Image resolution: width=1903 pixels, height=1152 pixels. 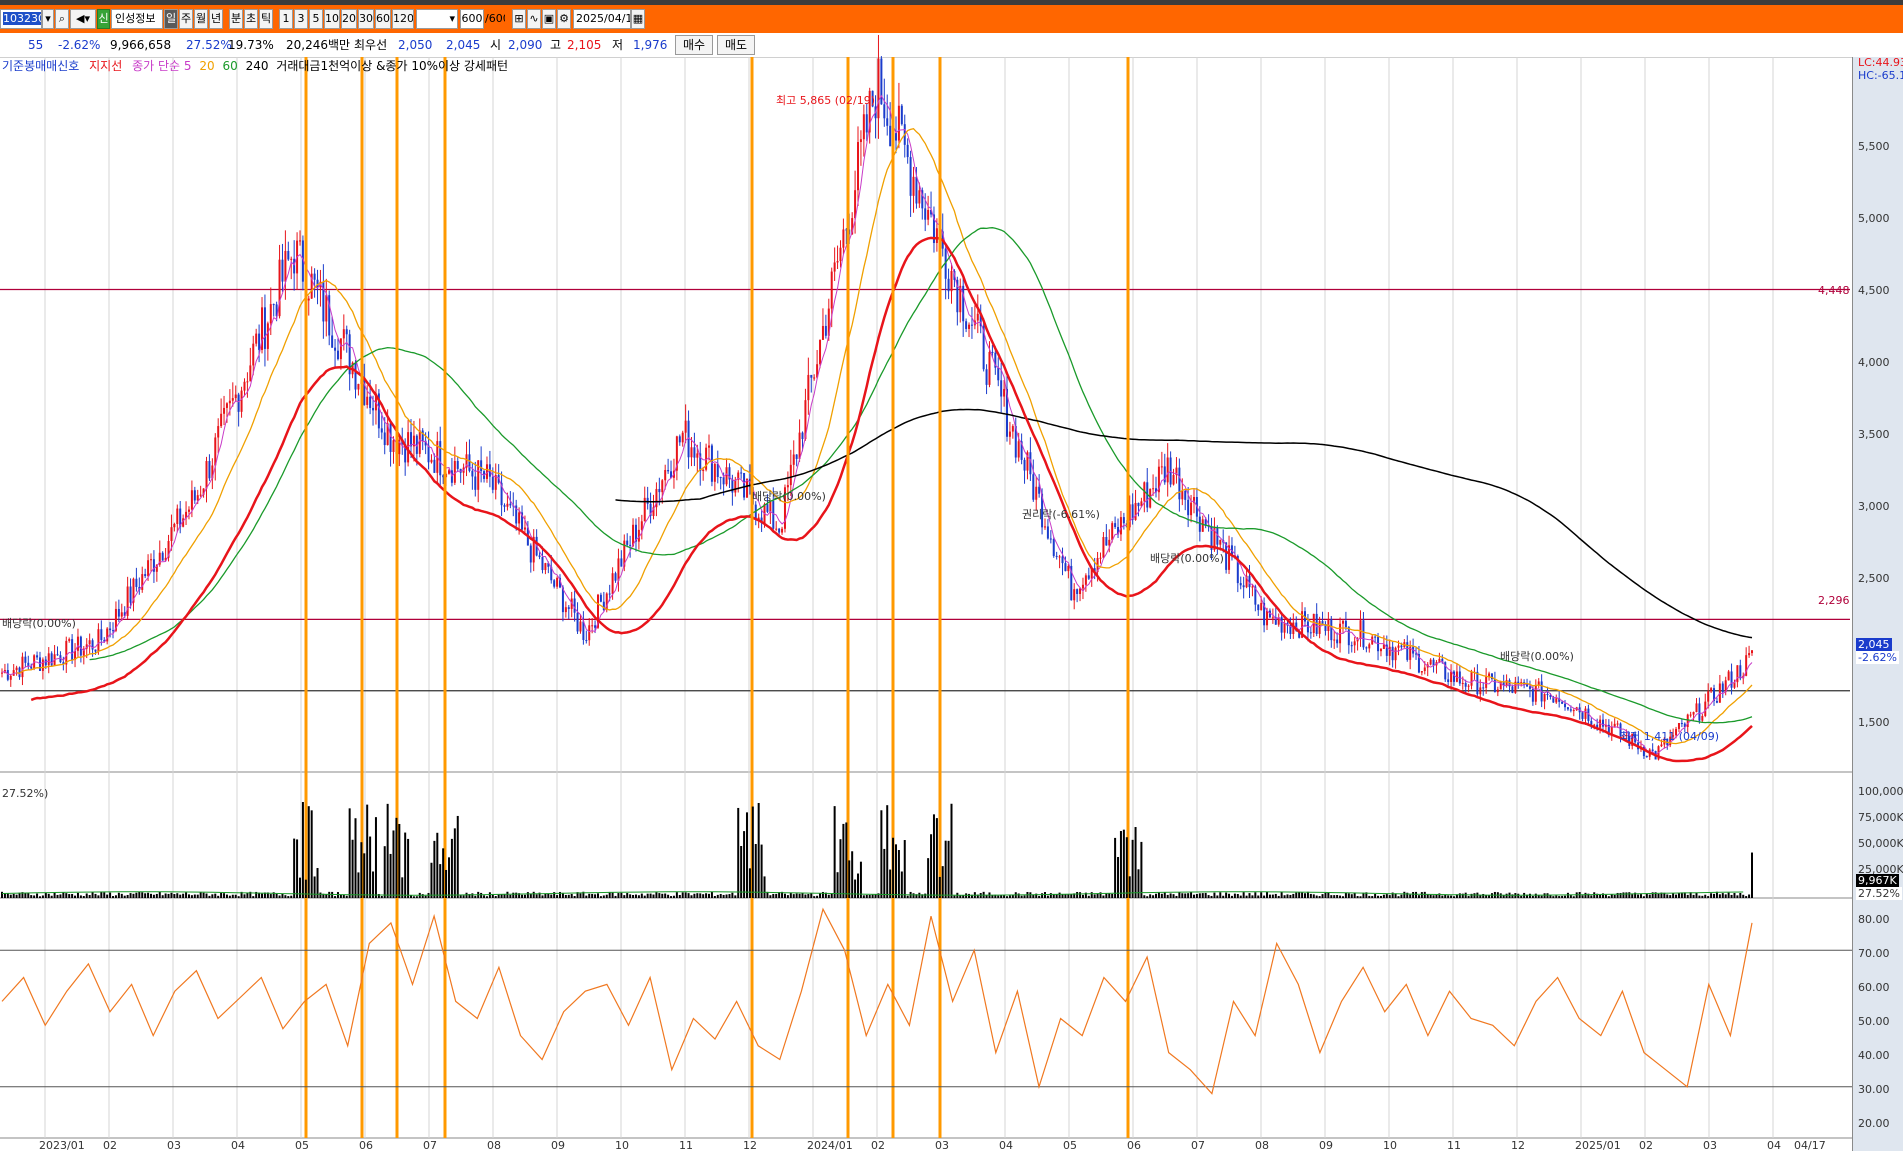 I want to click on price-axis-4500: 4,500, so click(x=1874, y=290).